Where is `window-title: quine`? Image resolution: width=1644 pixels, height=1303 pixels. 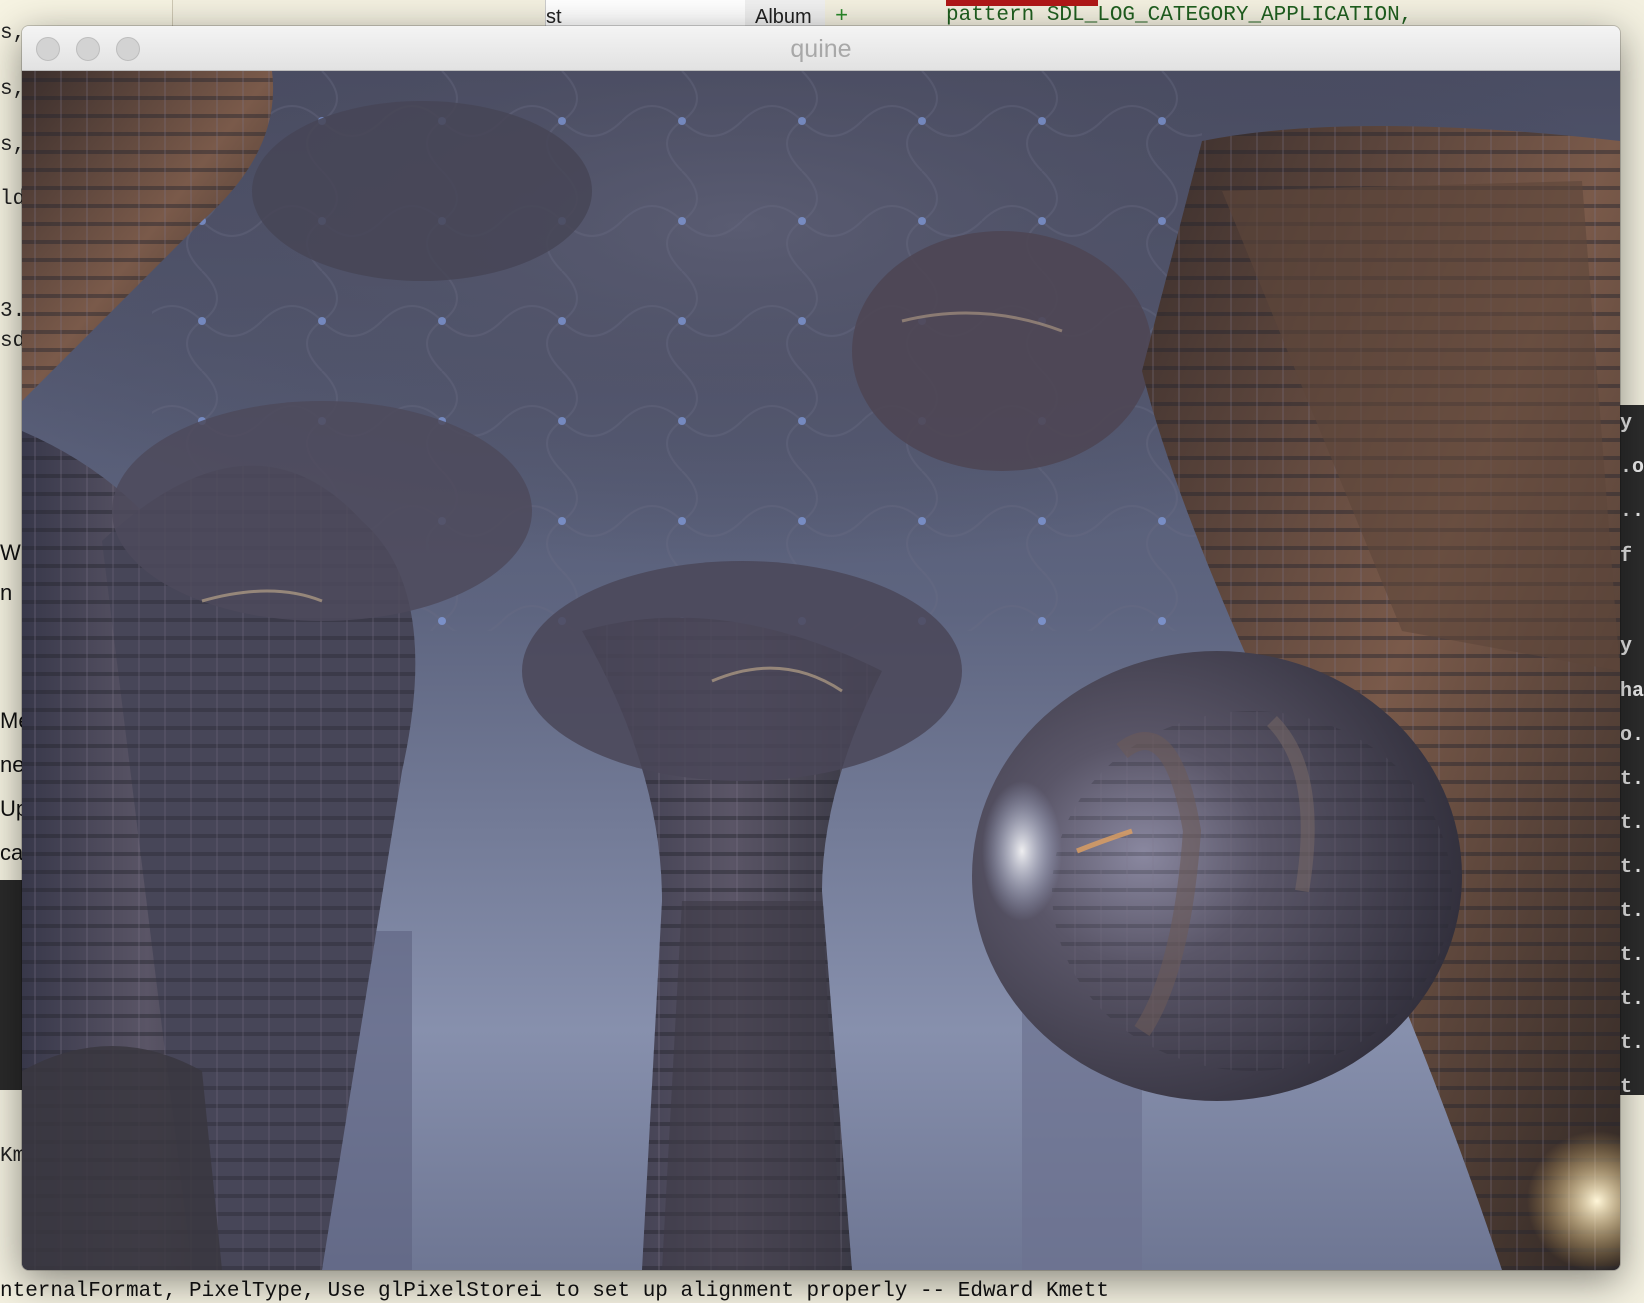
window-title: quine is located at coordinates (821, 49).